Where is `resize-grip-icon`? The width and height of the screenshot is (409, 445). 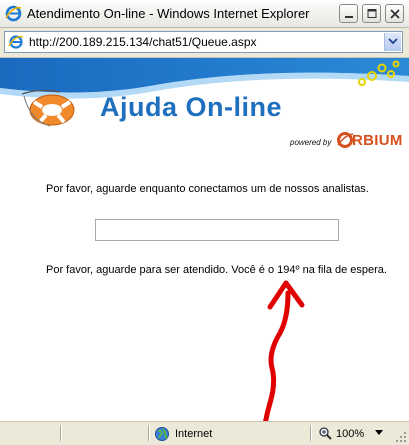
resize-grip-icon is located at coordinates (401, 437).